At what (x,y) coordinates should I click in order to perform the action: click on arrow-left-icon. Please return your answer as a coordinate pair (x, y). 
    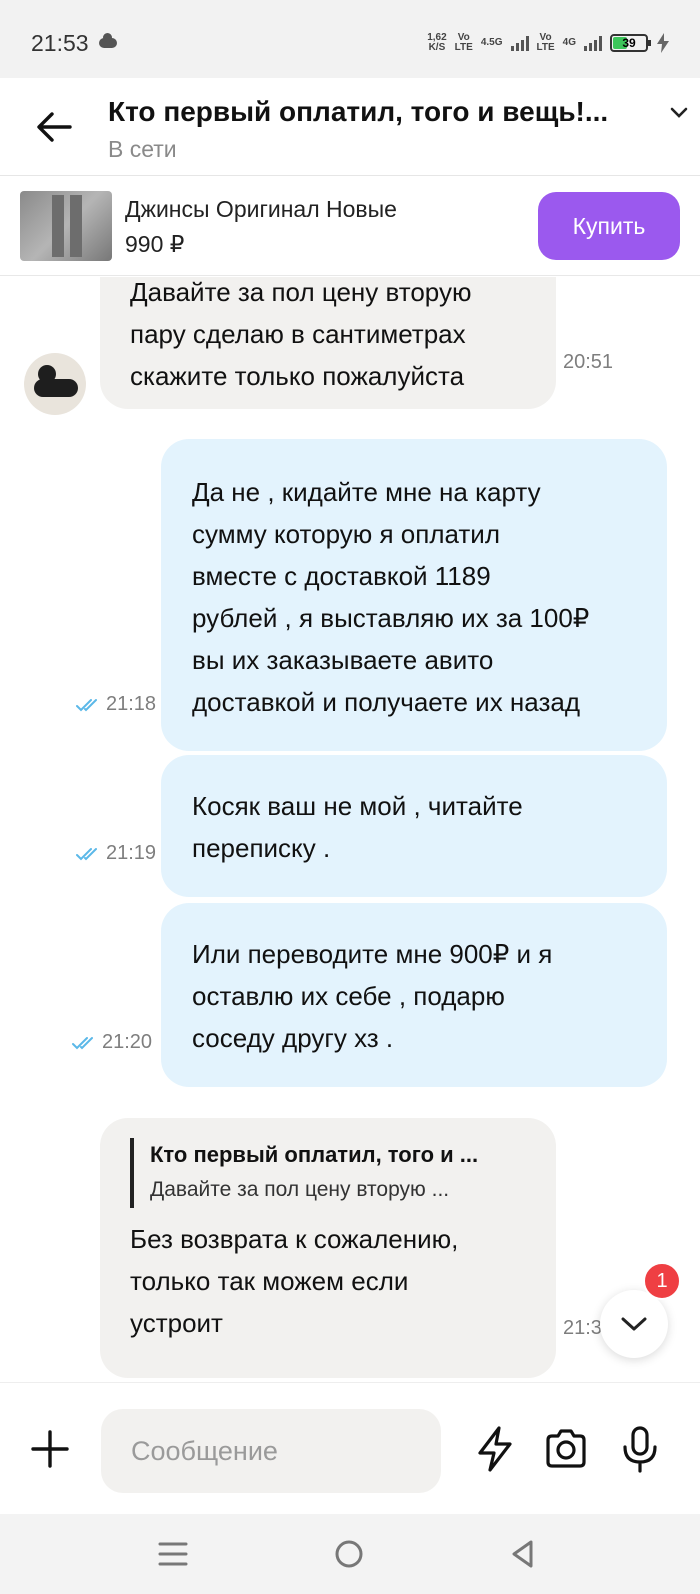
    Looking at the image, I should click on (54, 127).